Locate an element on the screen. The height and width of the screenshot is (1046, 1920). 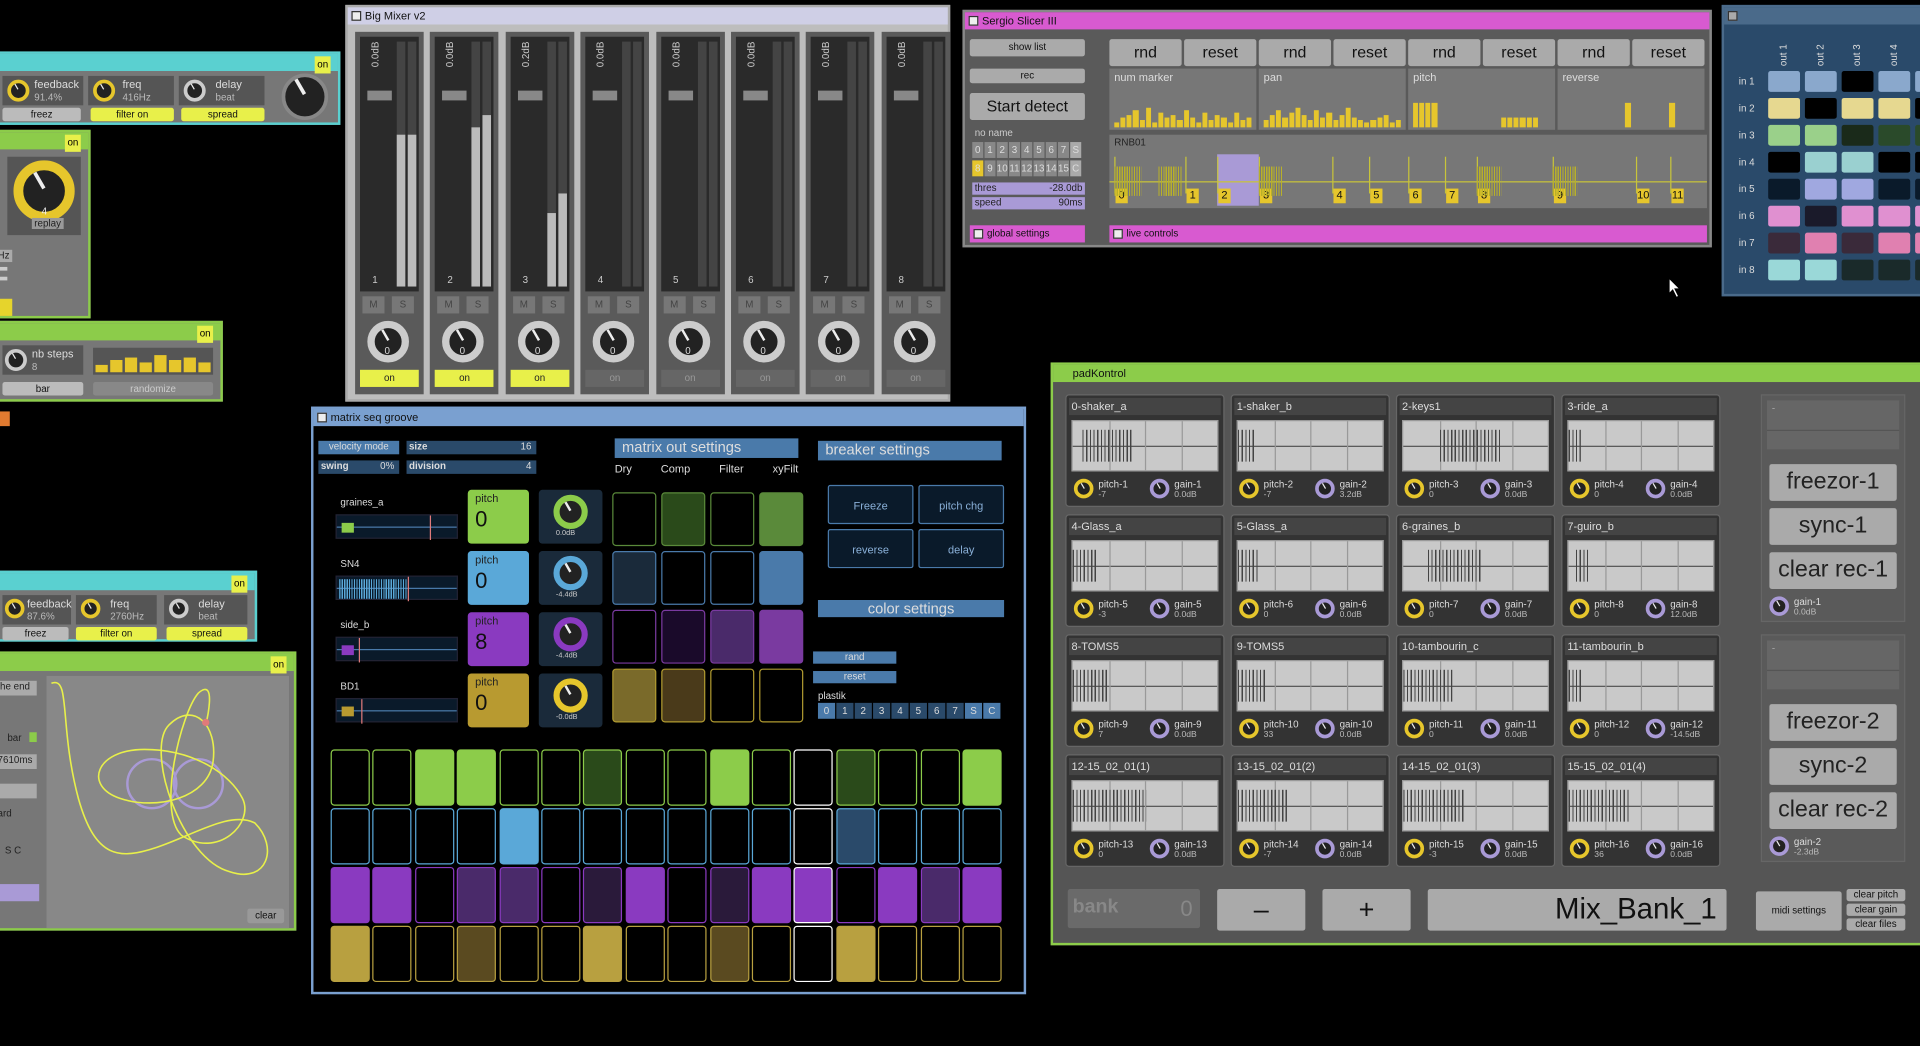
on-toggle: on is located at coordinates (322, 65).